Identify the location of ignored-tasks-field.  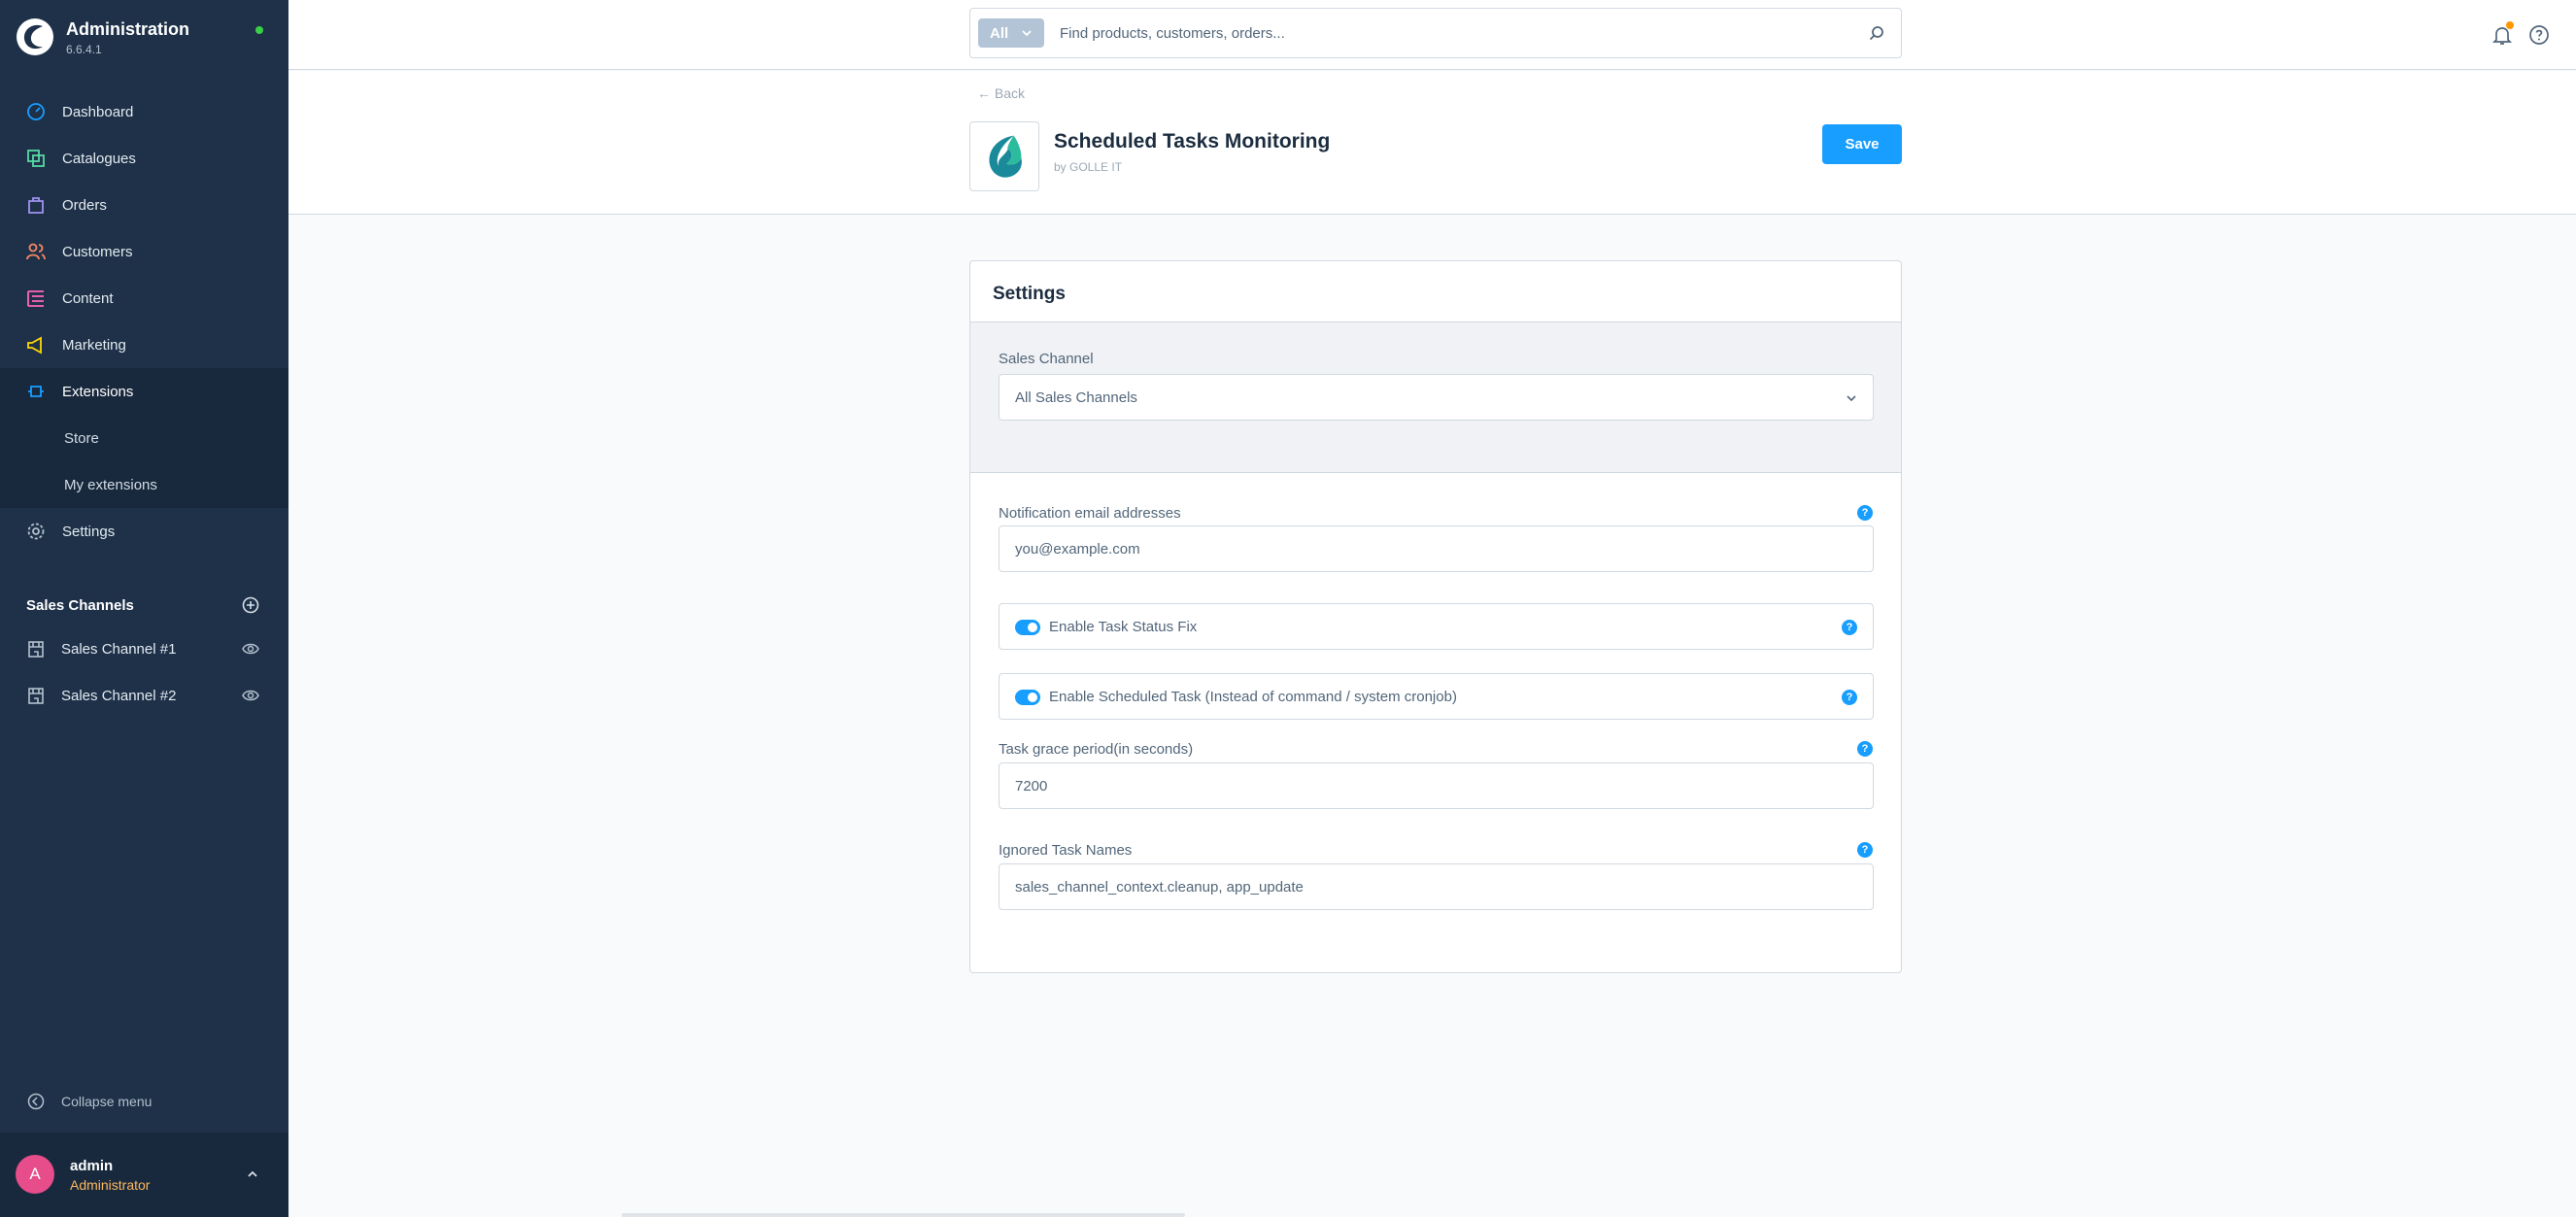
(1436, 886).